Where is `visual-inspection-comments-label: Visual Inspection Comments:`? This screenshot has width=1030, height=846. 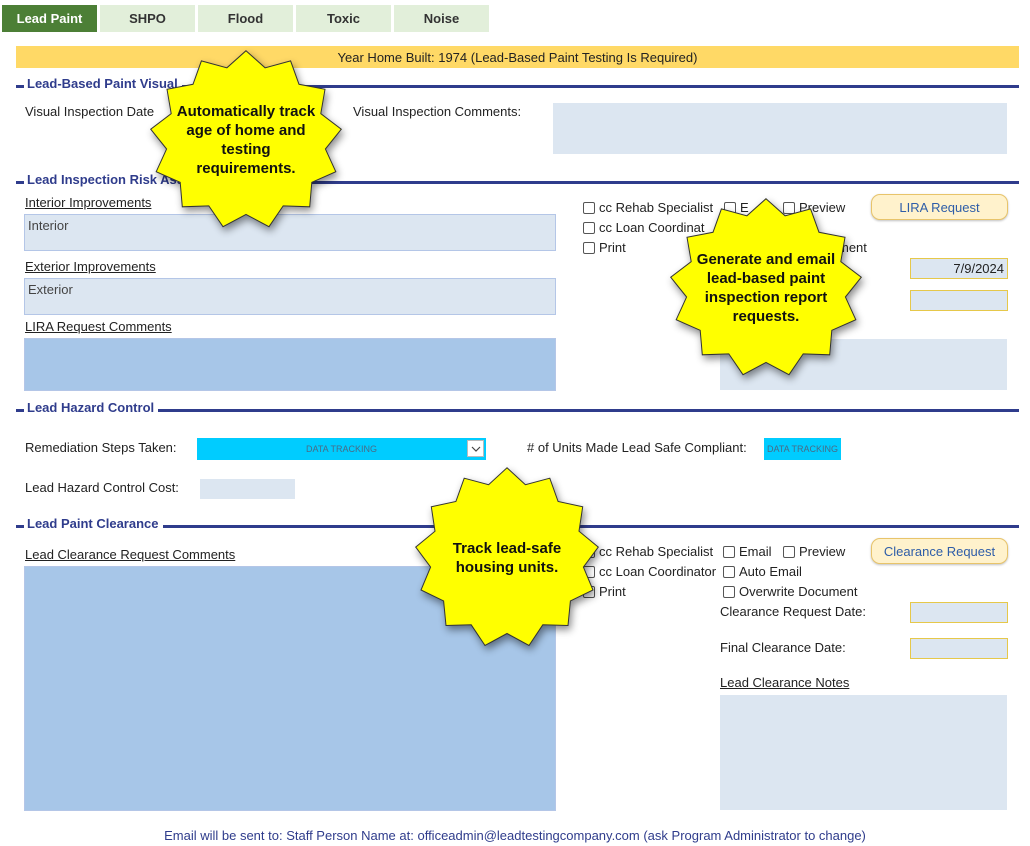 visual-inspection-comments-label: Visual Inspection Comments: is located at coordinates (437, 111).